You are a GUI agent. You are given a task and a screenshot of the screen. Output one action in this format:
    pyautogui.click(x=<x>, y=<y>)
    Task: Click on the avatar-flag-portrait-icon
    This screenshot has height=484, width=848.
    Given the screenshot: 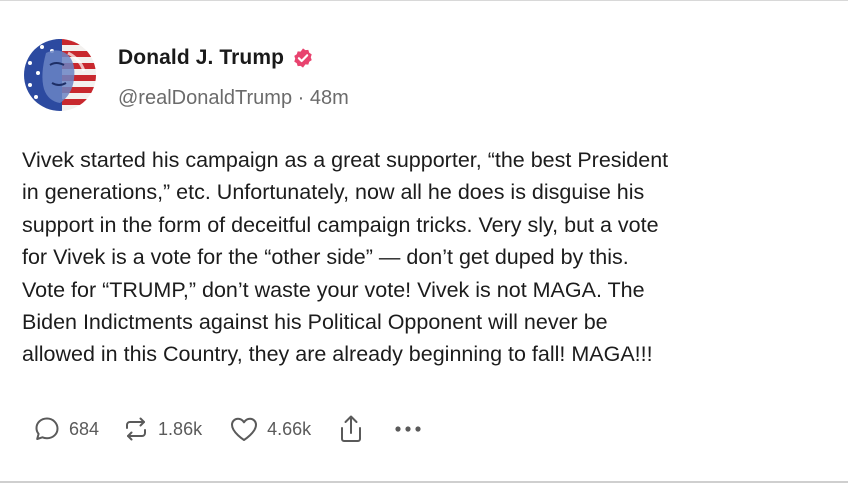 What is the action you would take?
    pyautogui.click(x=60, y=75)
    